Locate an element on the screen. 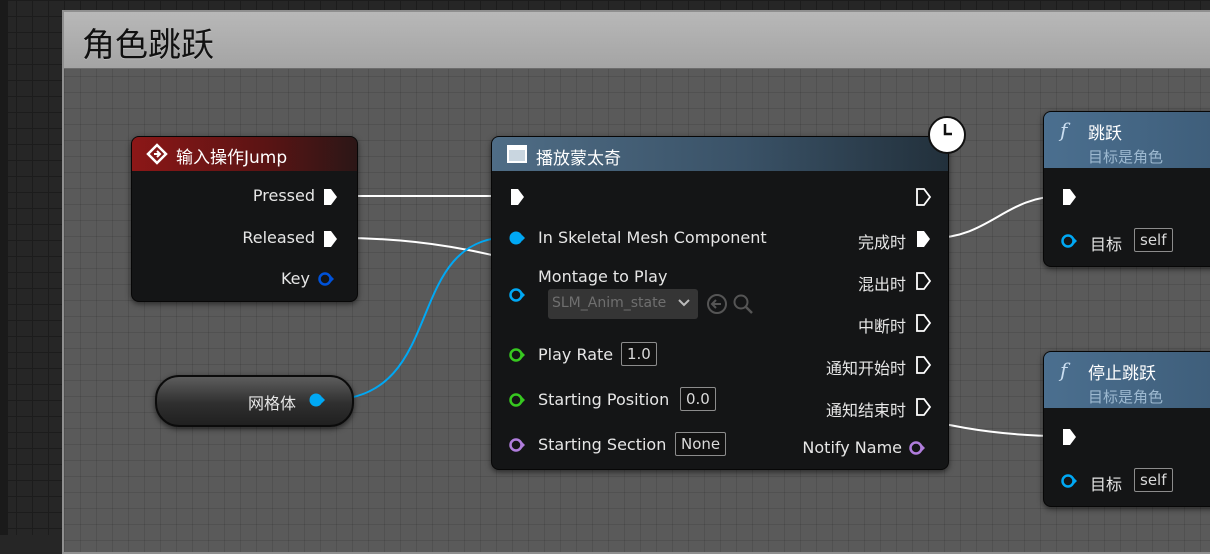  notify-name-pin is located at coordinates (917, 448).